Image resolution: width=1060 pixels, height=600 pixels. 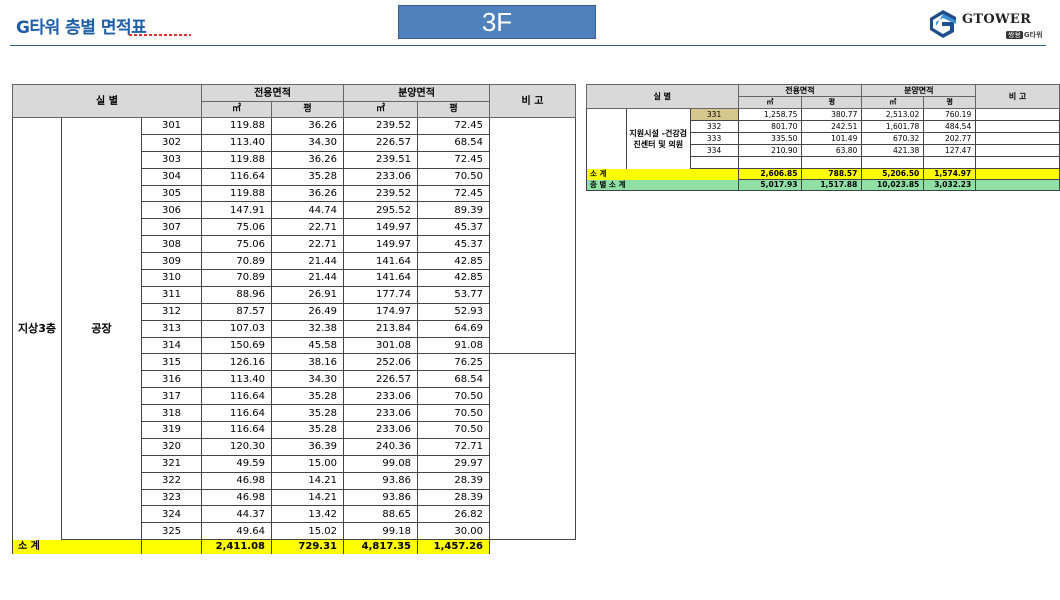 What do you see at coordinates (892, 150) in the screenshot?
I see `sale-area-m2: 421.38` at bounding box center [892, 150].